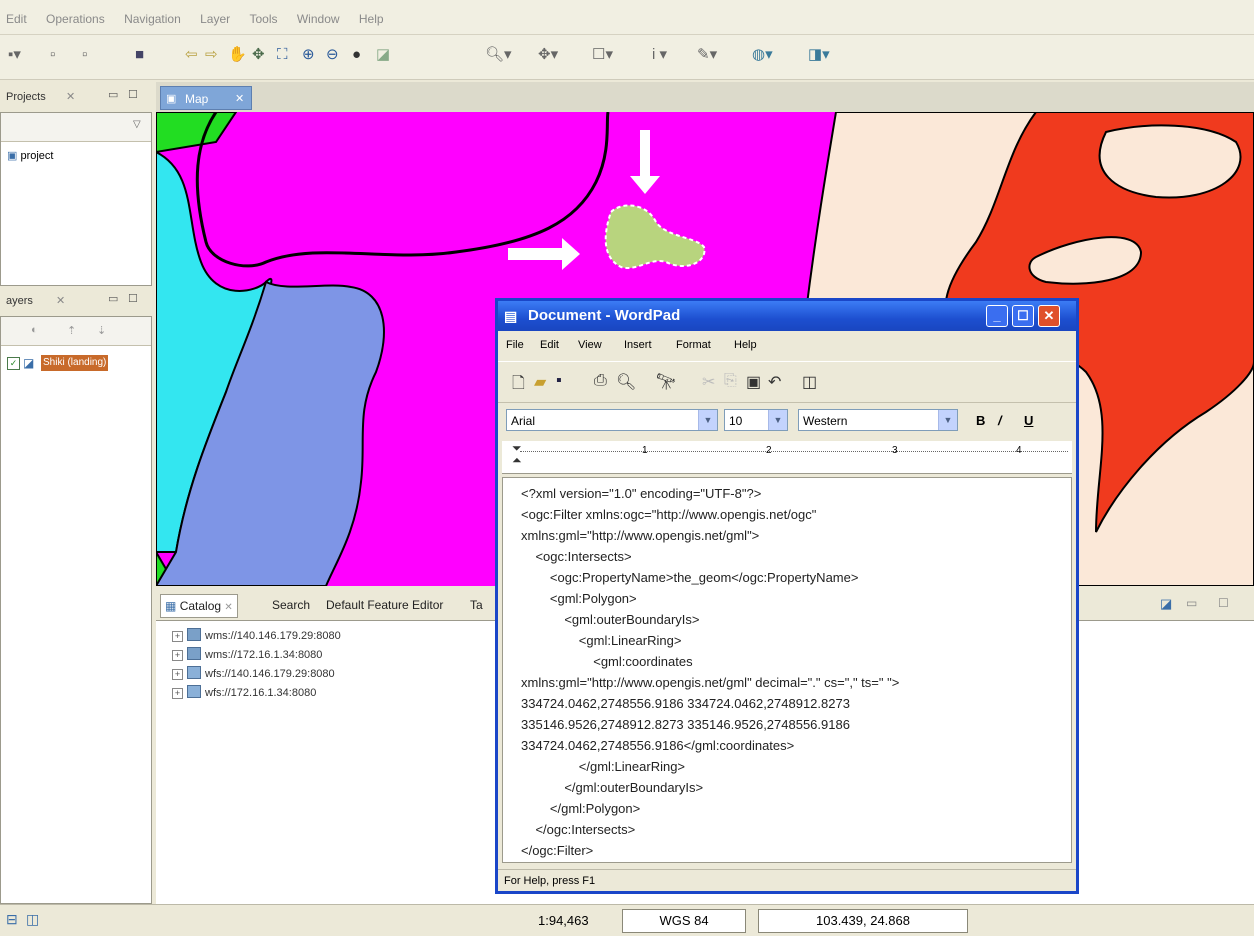  What do you see at coordinates (371, 19) in the screenshot?
I see `menu-help: Help` at bounding box center [371, 19].